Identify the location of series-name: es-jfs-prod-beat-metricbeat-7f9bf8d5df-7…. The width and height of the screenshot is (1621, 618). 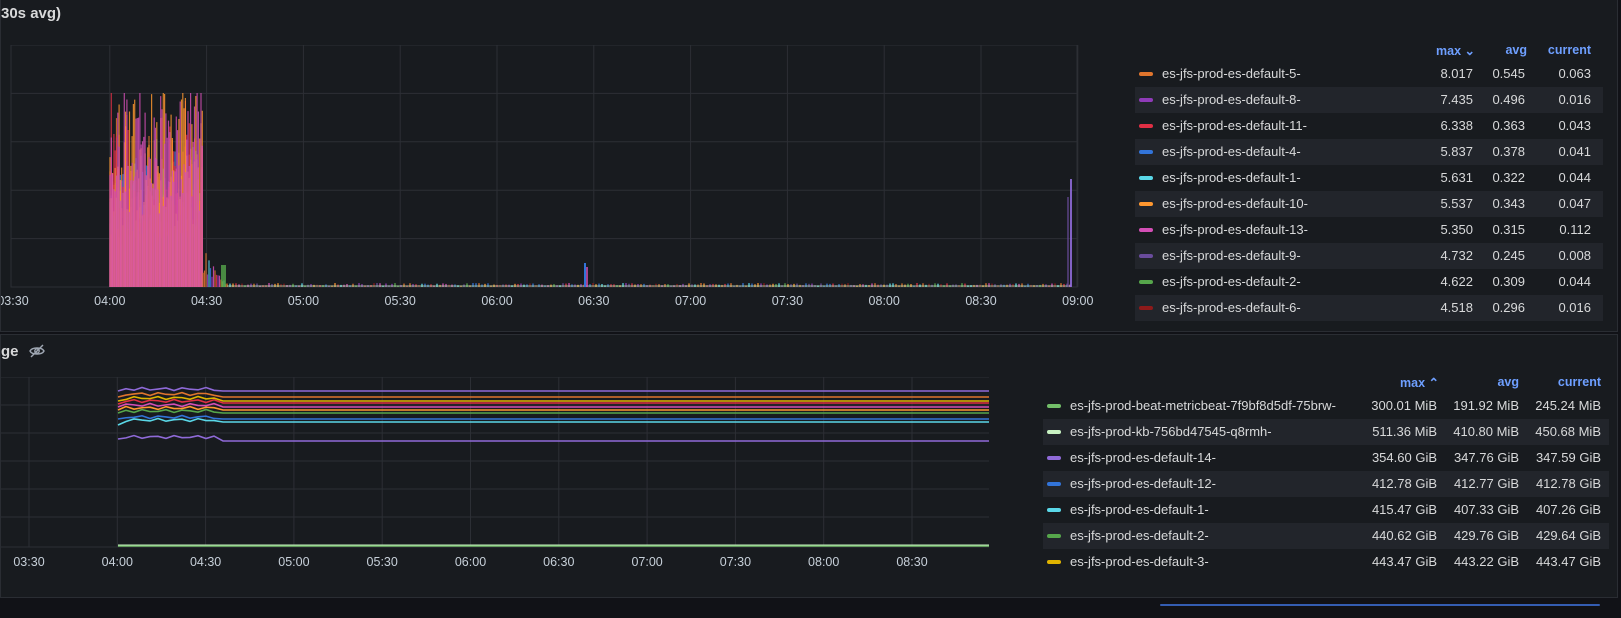
(1203, 406).